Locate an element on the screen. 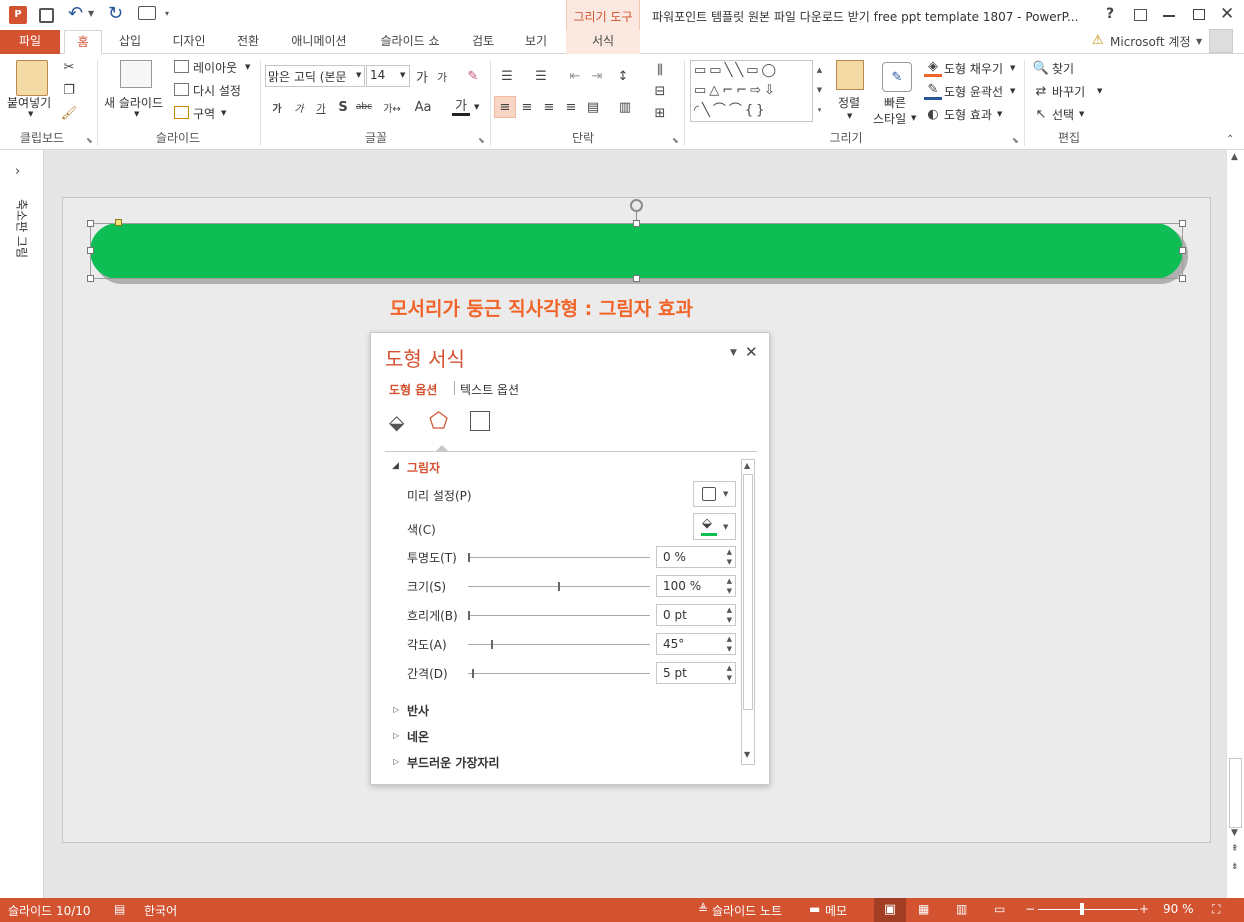 The height and width of the screenshot is (922, 1244). presets-dropdown: ▼ is located at coordinates (714, 494).